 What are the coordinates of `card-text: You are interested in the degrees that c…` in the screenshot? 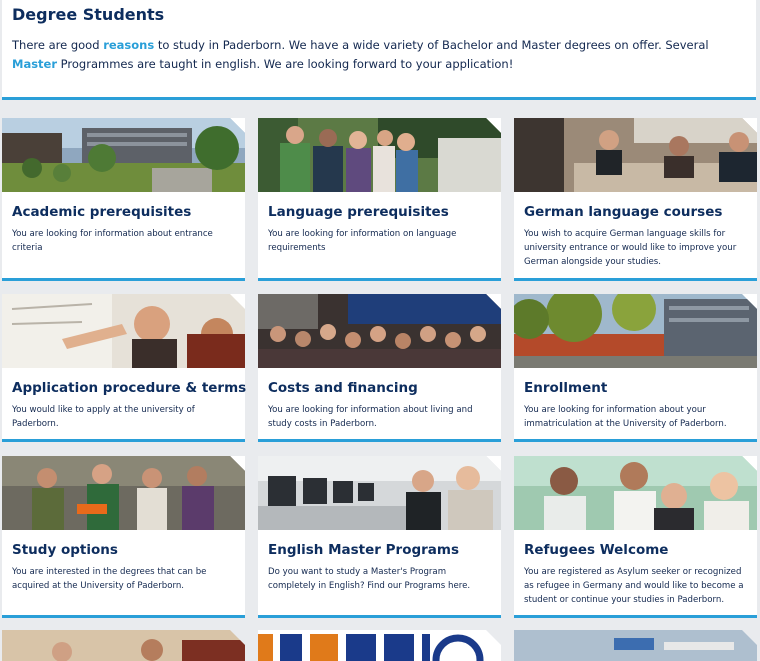 It's located at (109, 579).